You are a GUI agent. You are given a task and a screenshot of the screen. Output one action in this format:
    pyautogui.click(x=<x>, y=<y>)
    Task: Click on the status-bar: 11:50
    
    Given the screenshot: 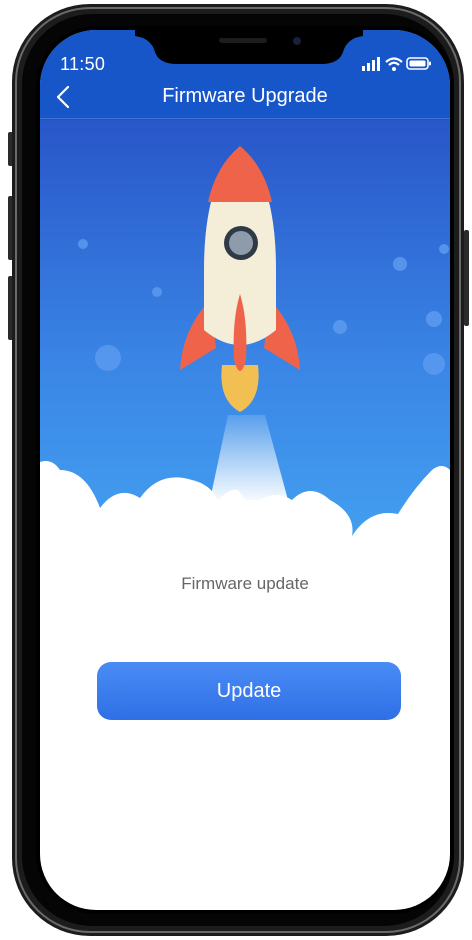 What is the action you would take?
    pyautogui.click(x=245, y=55)
    